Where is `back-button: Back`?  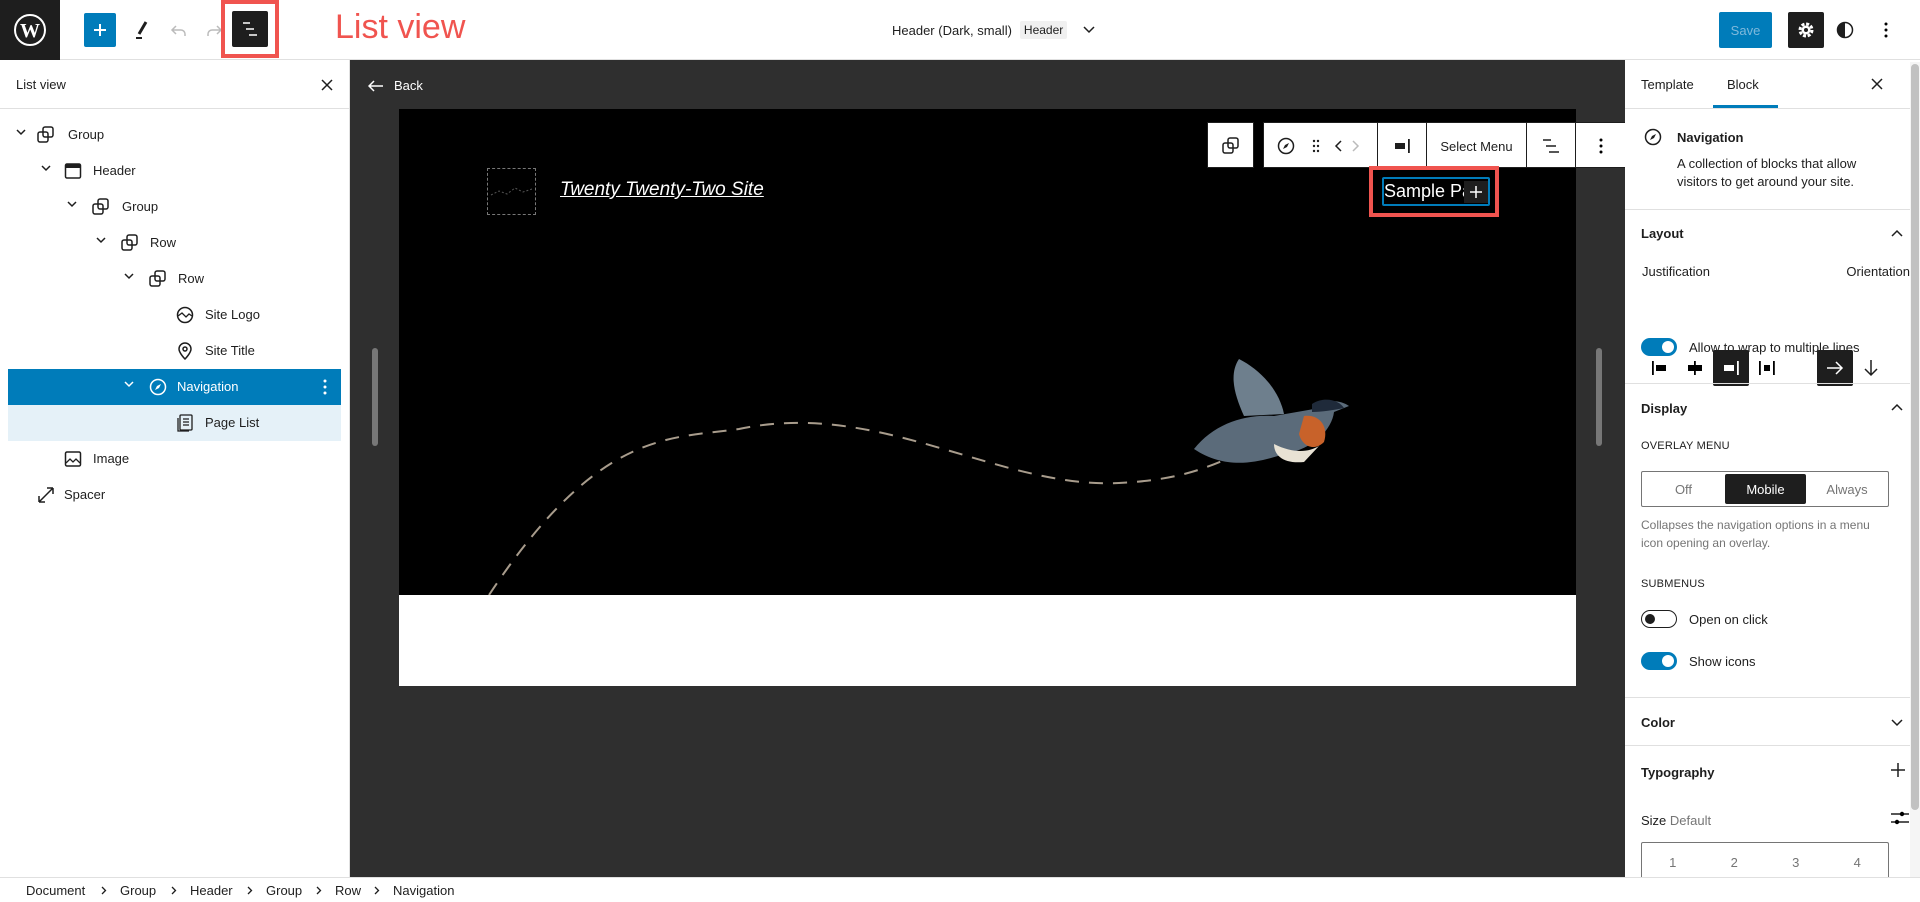
back-button: Back is located at coordinates (395, 85).